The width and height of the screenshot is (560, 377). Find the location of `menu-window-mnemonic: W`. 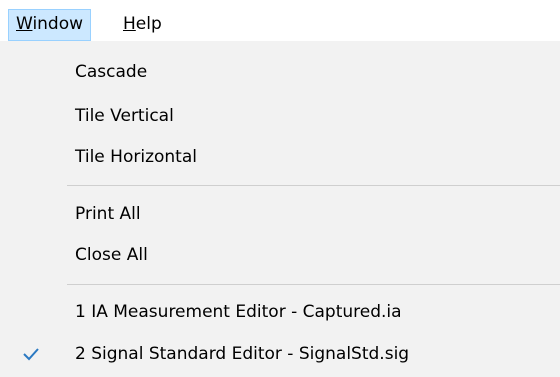

menu-window-mnemonic: W is located at coordinates (24, 24).